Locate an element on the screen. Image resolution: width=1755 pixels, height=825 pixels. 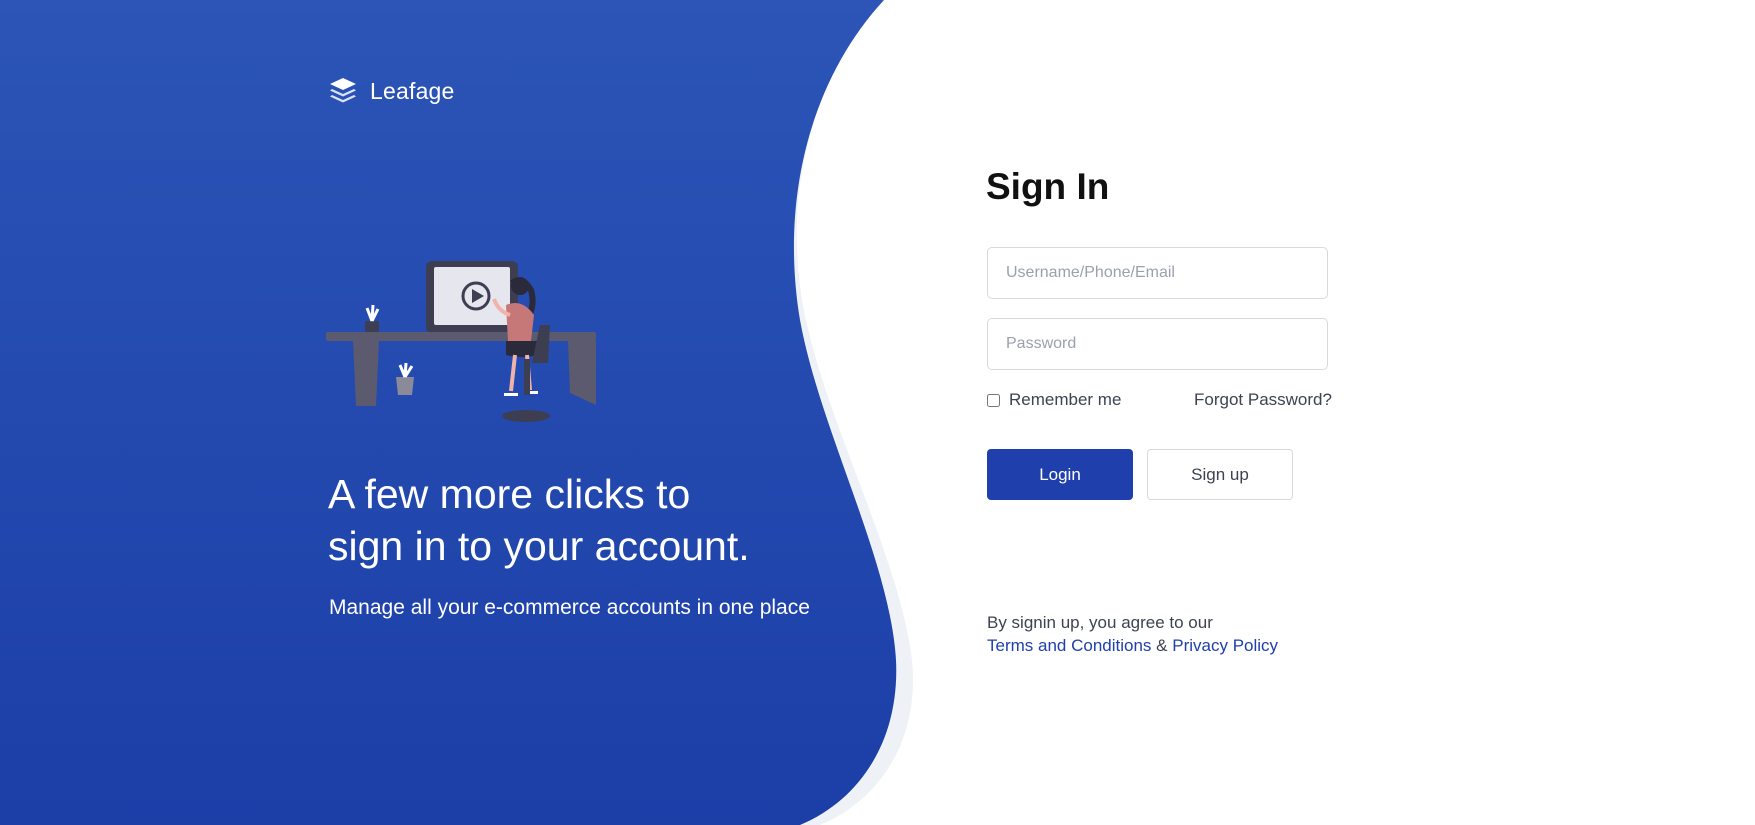
signup-button: Sign up is located at coordinates (1220, 474).